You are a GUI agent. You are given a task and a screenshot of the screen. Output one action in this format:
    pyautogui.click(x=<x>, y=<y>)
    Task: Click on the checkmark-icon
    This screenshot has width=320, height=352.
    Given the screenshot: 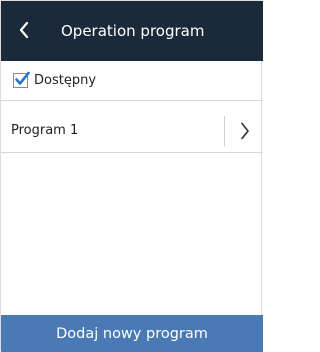 What is the action you would take?
    pyautogui.click(x=22, y=78)
    